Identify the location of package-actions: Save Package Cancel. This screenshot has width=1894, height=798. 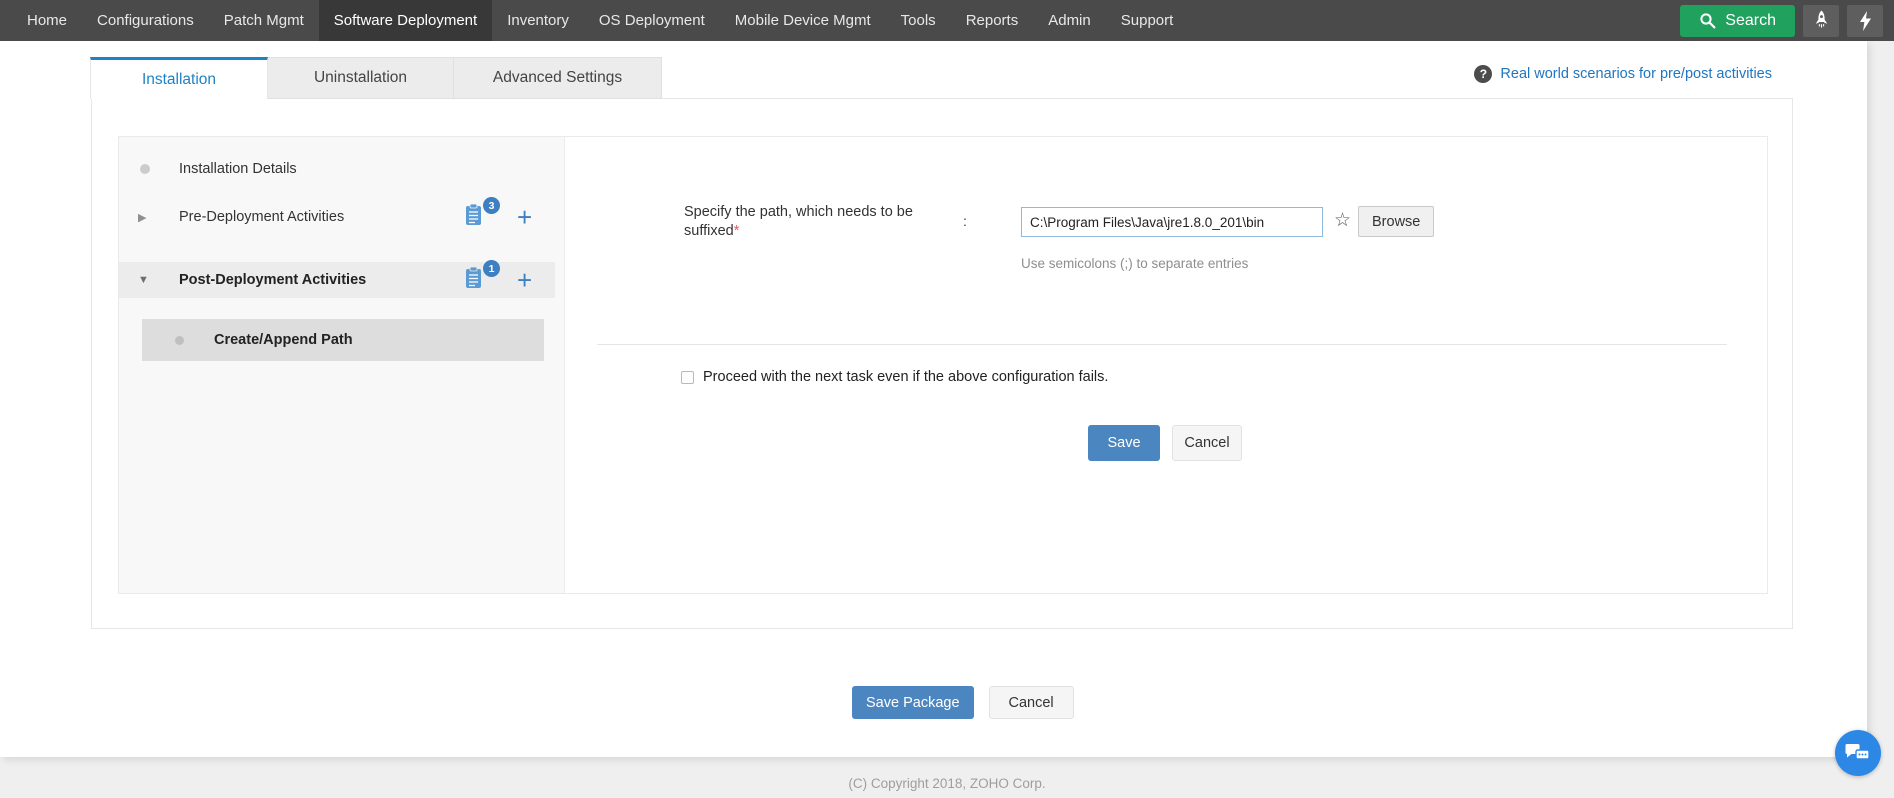
(963, 702).